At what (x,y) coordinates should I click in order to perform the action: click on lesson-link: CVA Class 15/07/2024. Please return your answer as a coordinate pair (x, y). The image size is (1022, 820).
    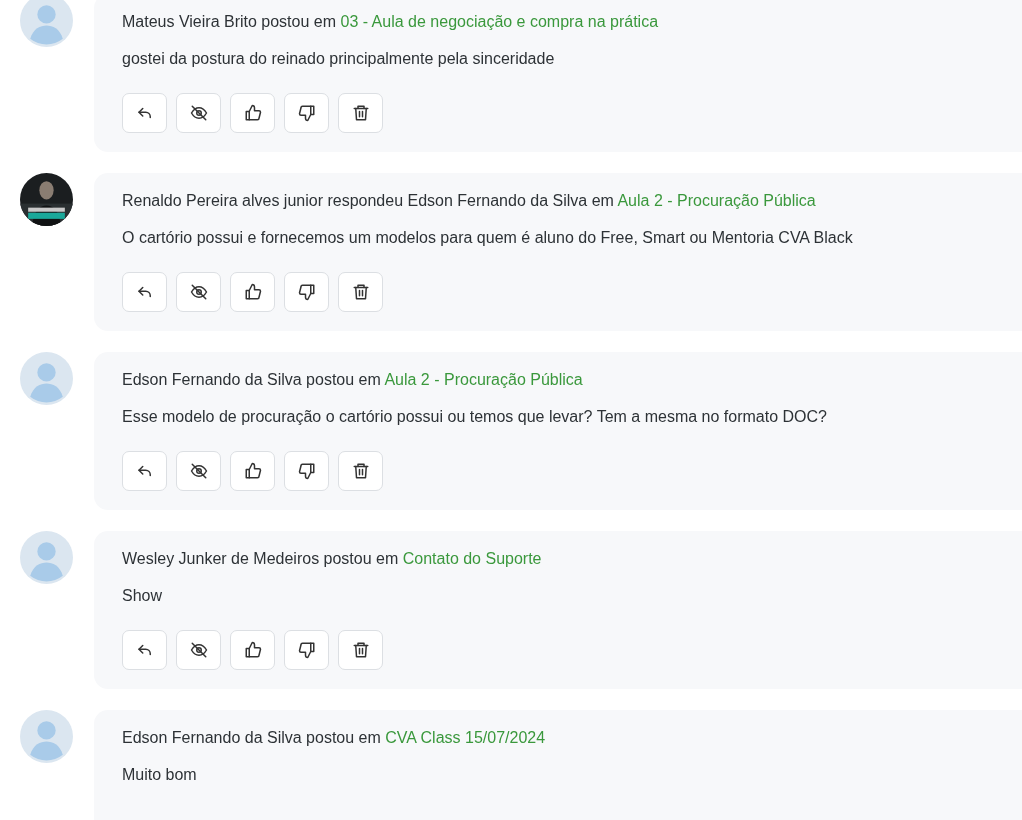
    Looking at the image, I should click on (465, 737).